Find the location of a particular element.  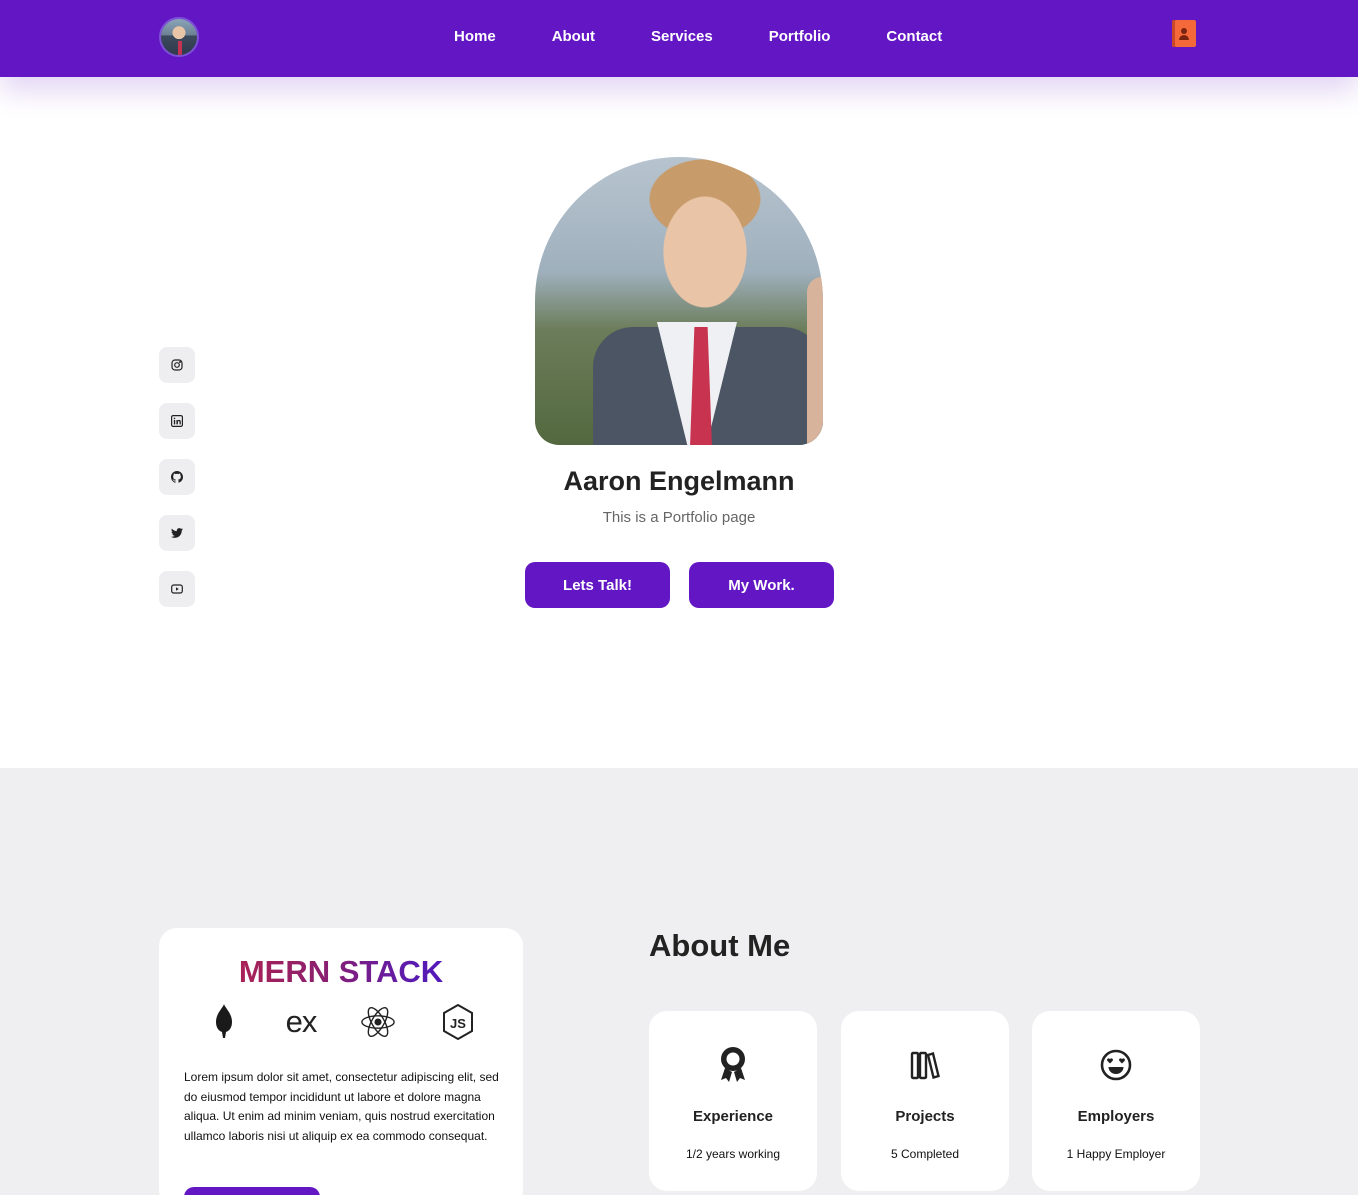

nav-links: Home About Services Portfolio Contact is located at coordinates (726, 36).